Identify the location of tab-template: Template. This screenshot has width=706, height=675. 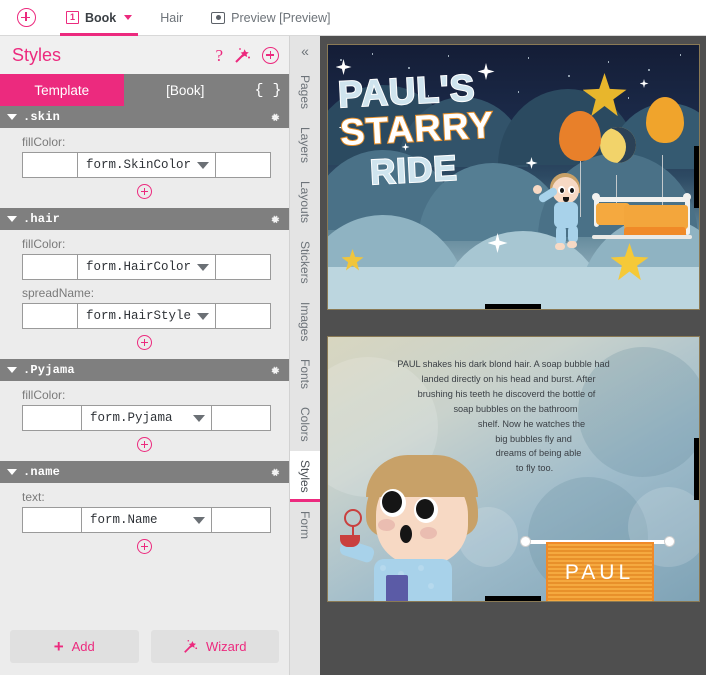
(62, 90).